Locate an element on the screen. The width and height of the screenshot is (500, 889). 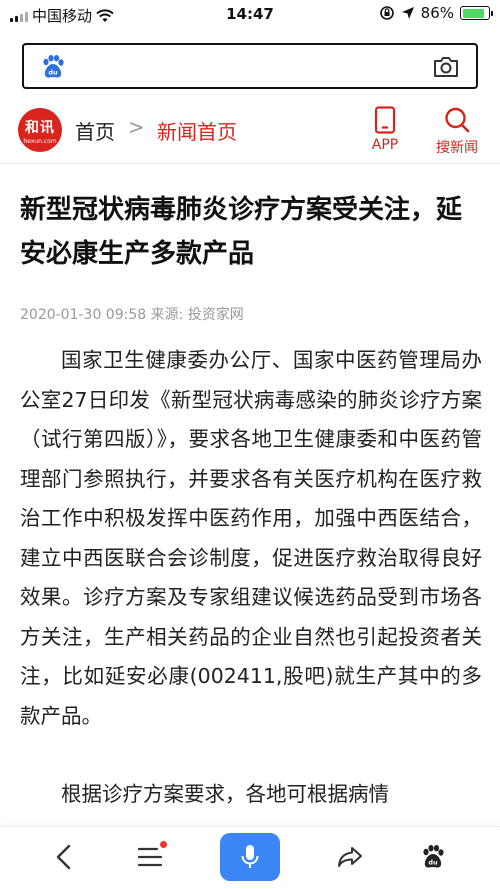
menu-button is located at coordinates (150, 857).